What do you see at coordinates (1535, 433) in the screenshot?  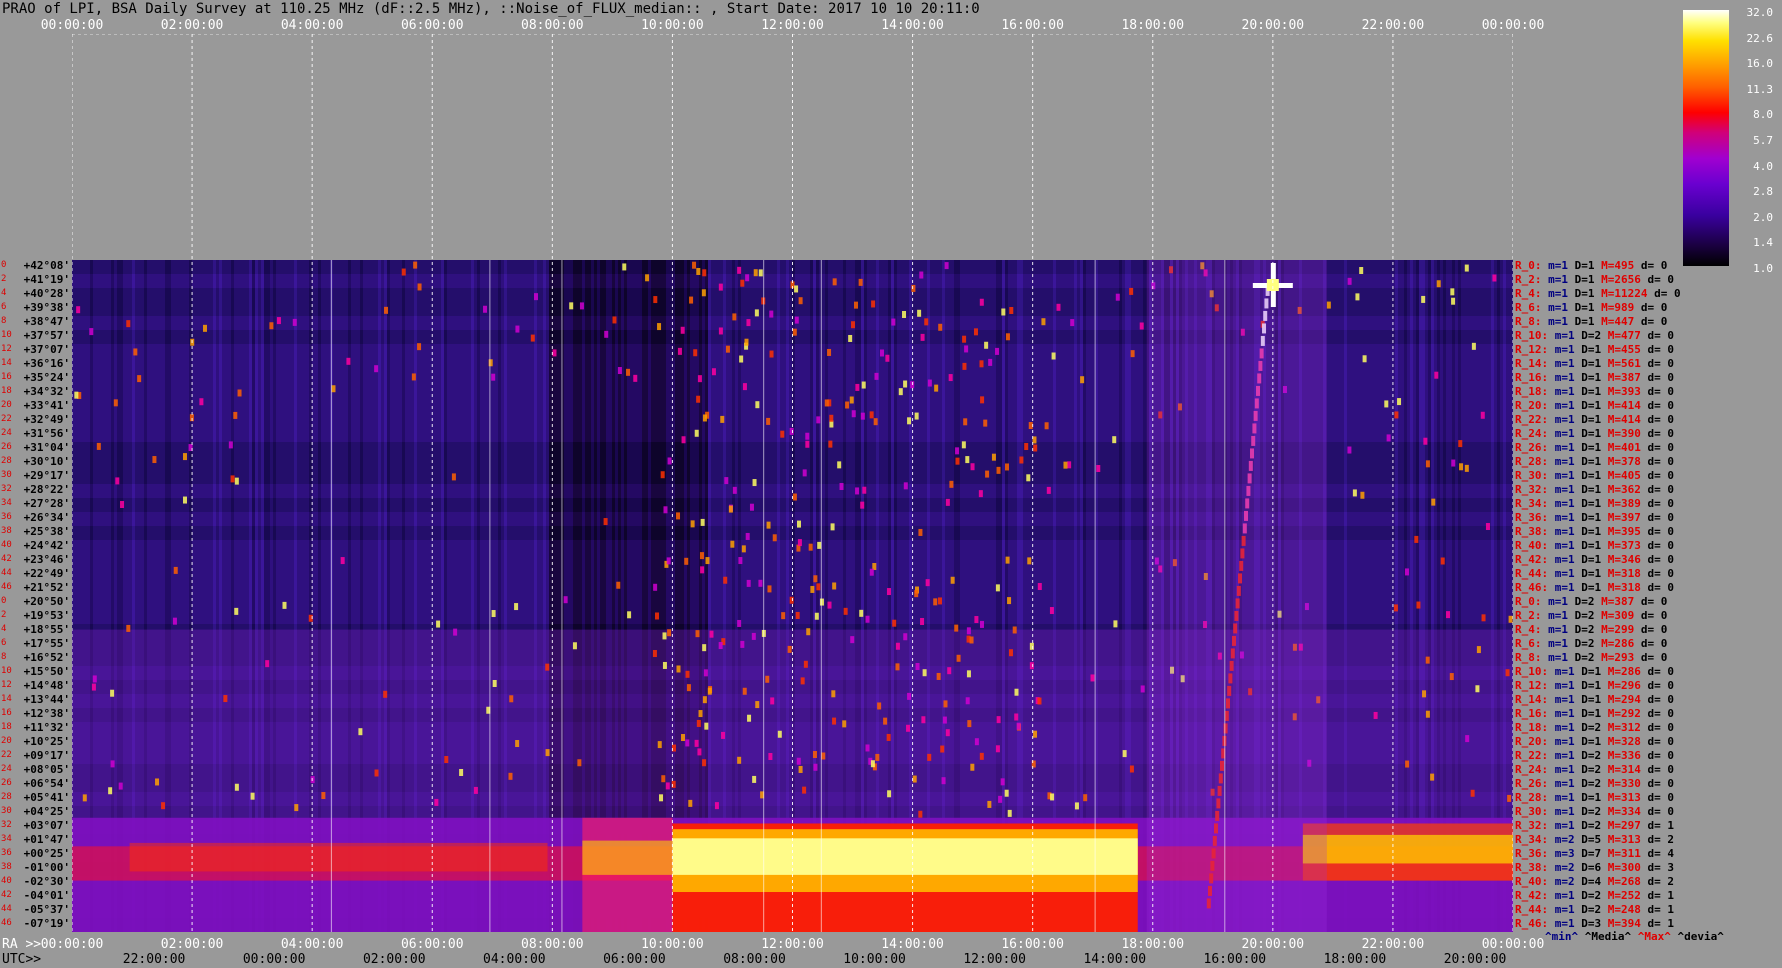 I see `row-stat-id: R_24:` at bounding box center [1535, 433].